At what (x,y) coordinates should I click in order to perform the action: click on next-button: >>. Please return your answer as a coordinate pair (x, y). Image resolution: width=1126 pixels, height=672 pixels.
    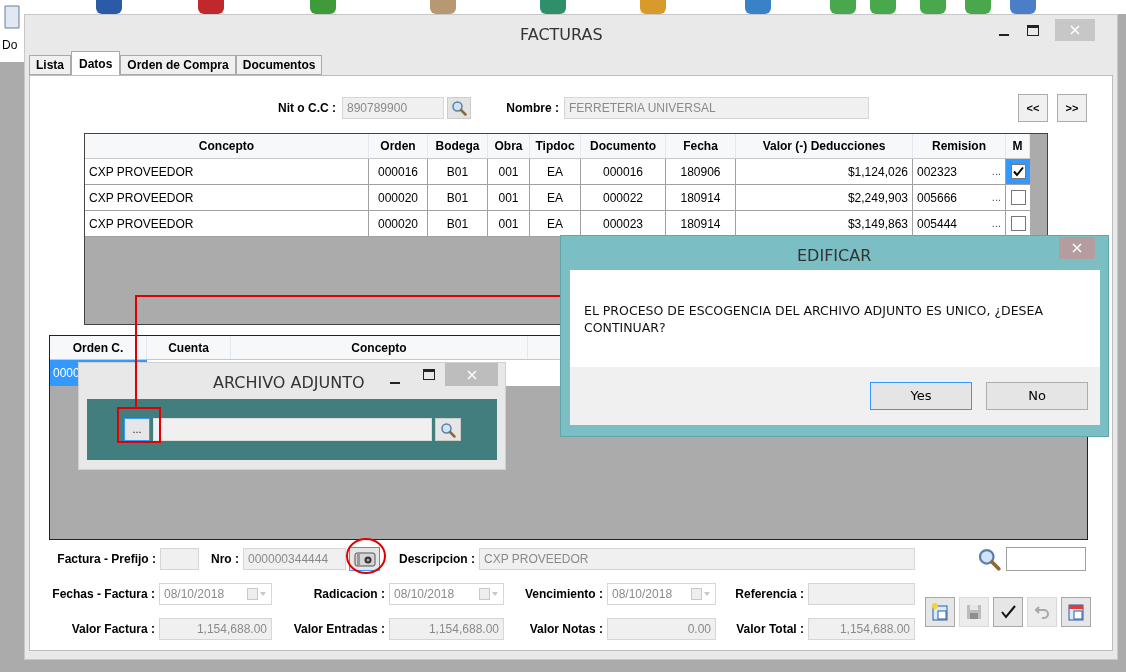
    Looking at the image, I should click on (1072, 108).